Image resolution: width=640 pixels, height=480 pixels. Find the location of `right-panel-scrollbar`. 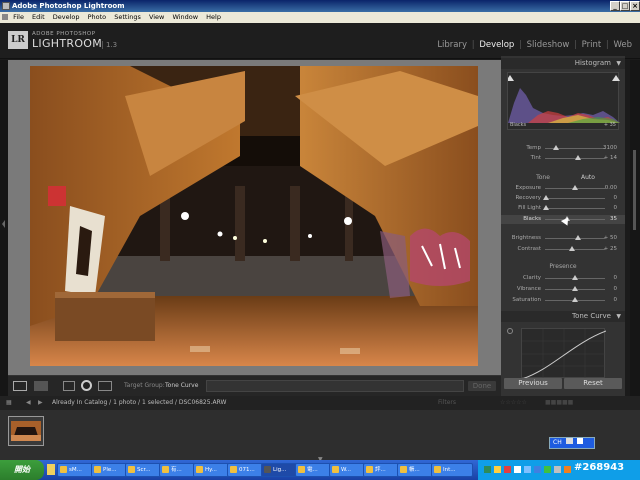

right-panel-scrollbar is located at coordinates (635, 228).